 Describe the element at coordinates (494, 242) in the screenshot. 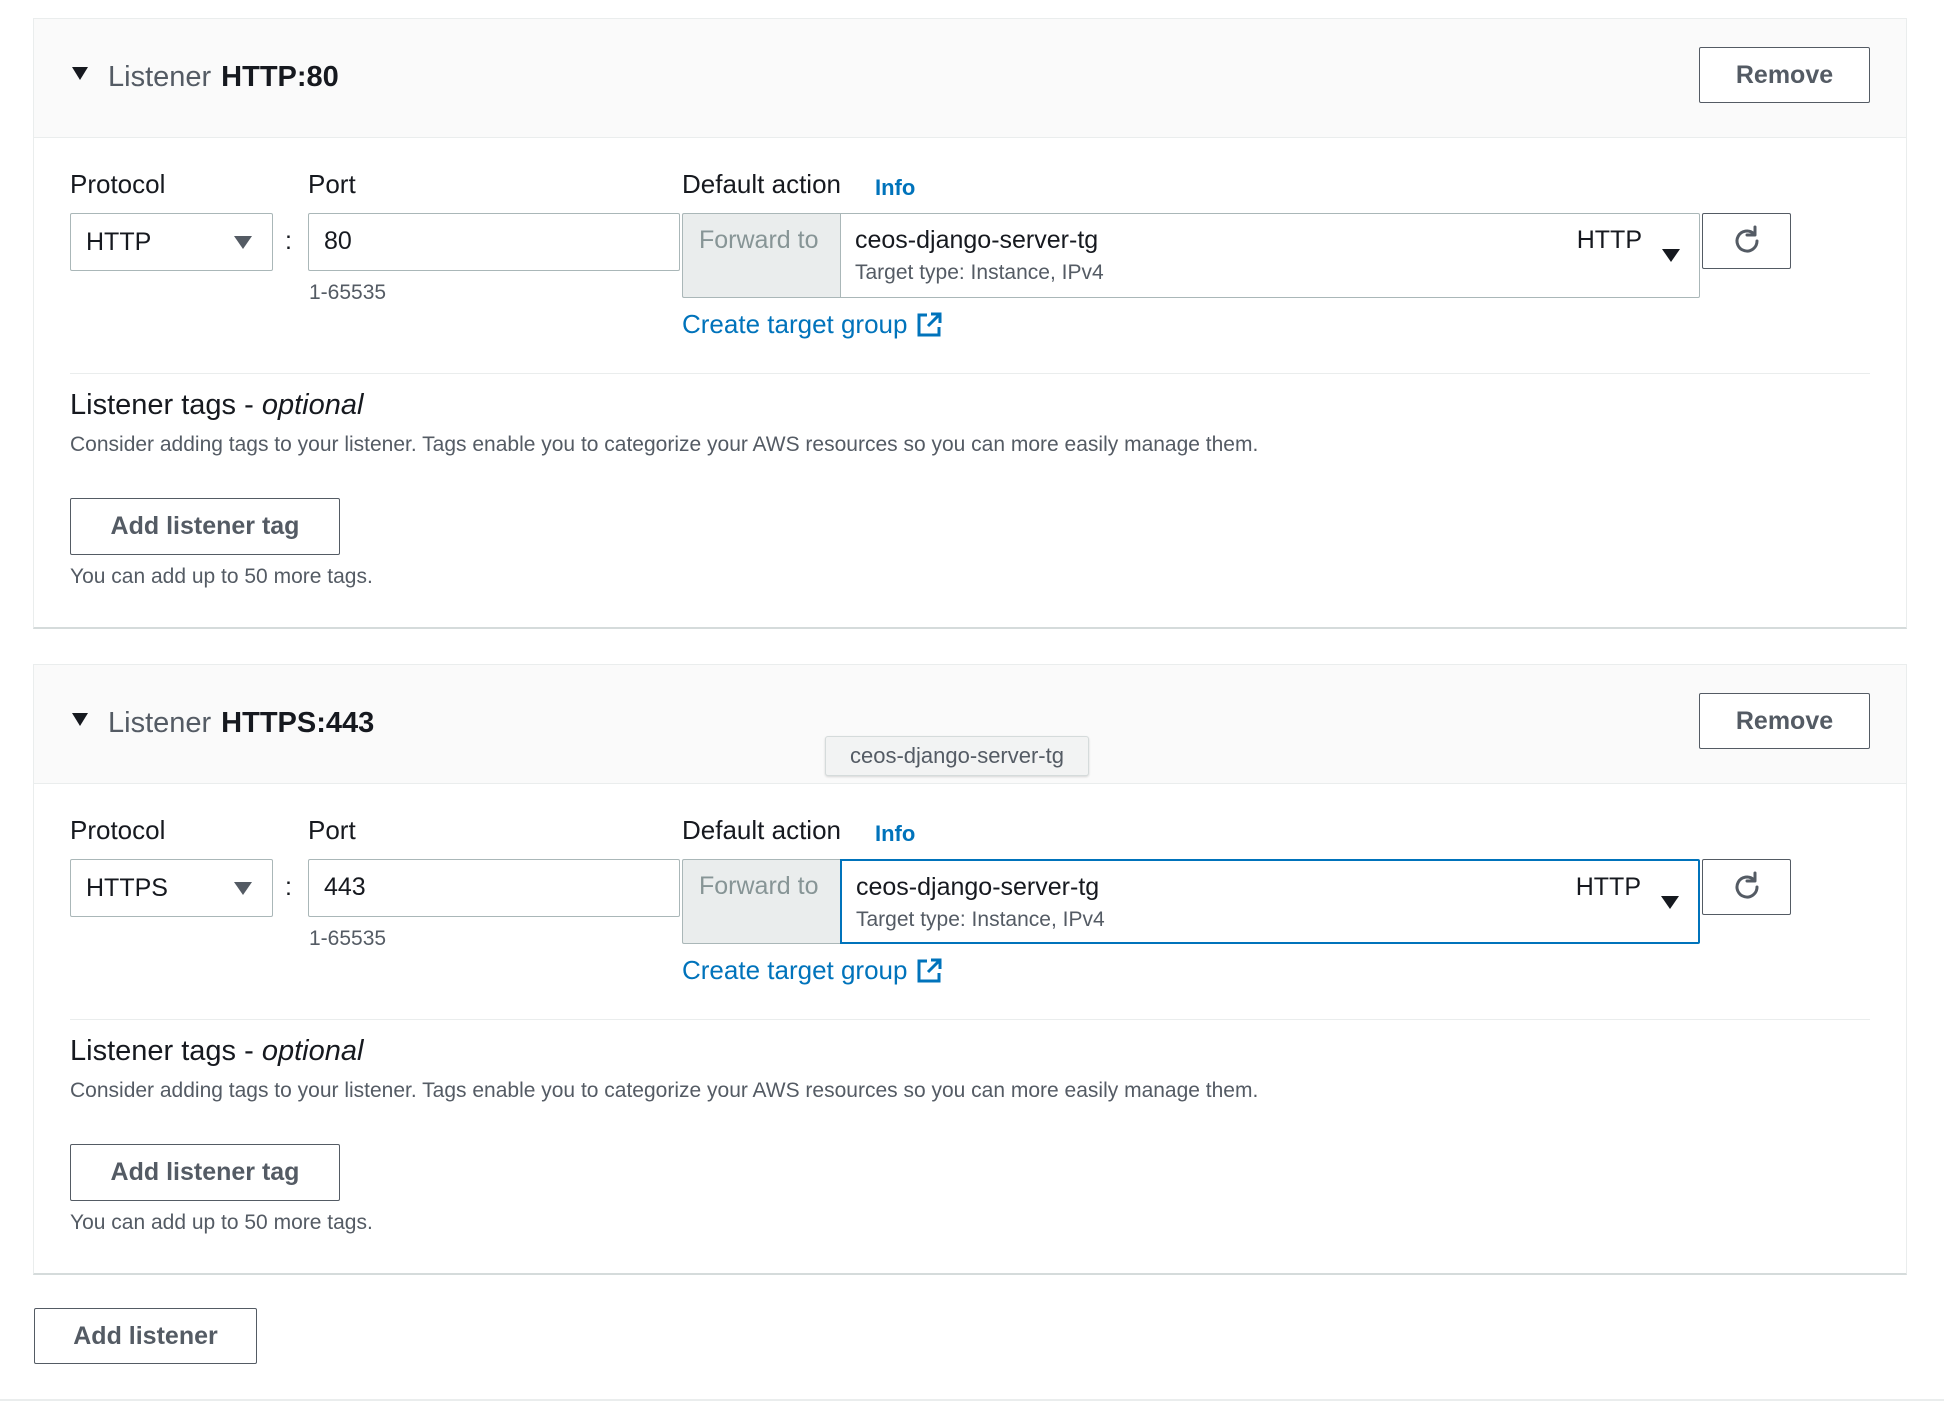

I see `port-input: 80` at that location.